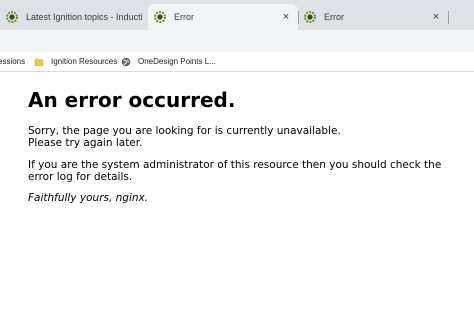  What do you see at coordinates (373, 17) in the screenshot?
I see `tab-error: Error ×` at bounding box center [373, 17].